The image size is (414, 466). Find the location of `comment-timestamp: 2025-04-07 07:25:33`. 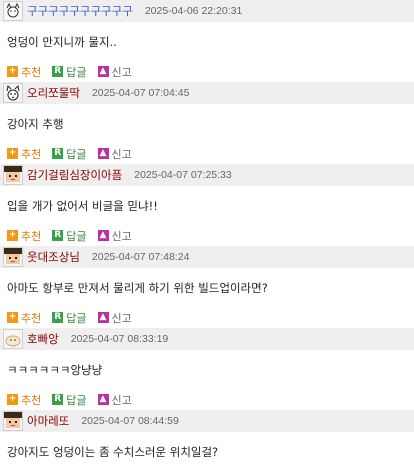

comment-timestamp: 2025-04-07 07:25:33 is located at coordinates (183, 175).